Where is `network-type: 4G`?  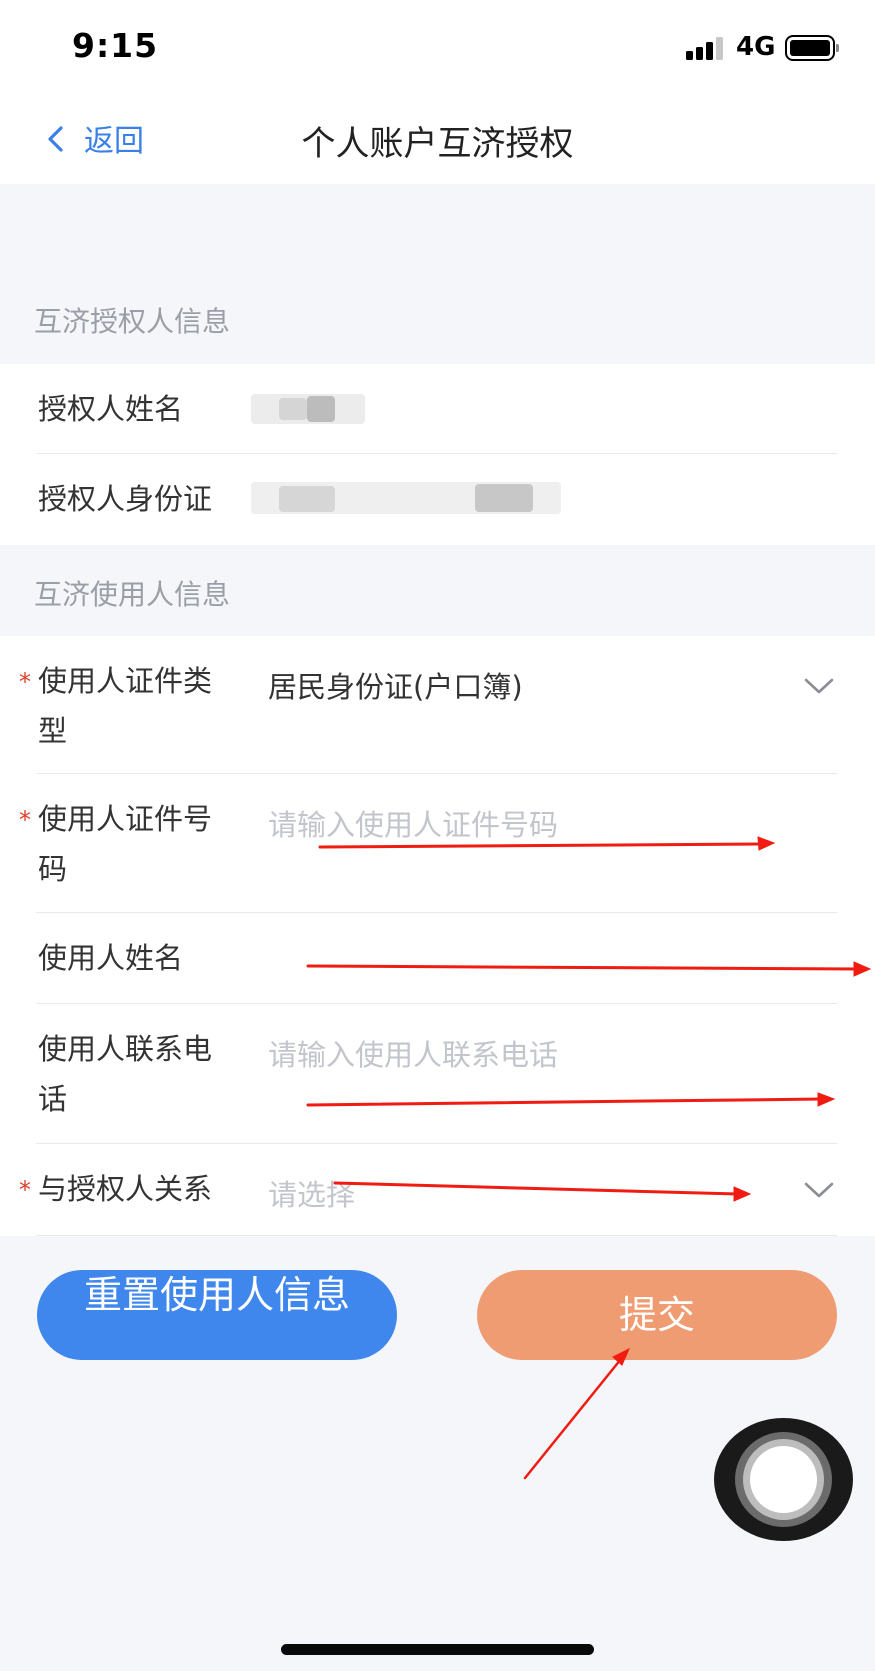 network-type: 4G is located at coordinates (756, 47).